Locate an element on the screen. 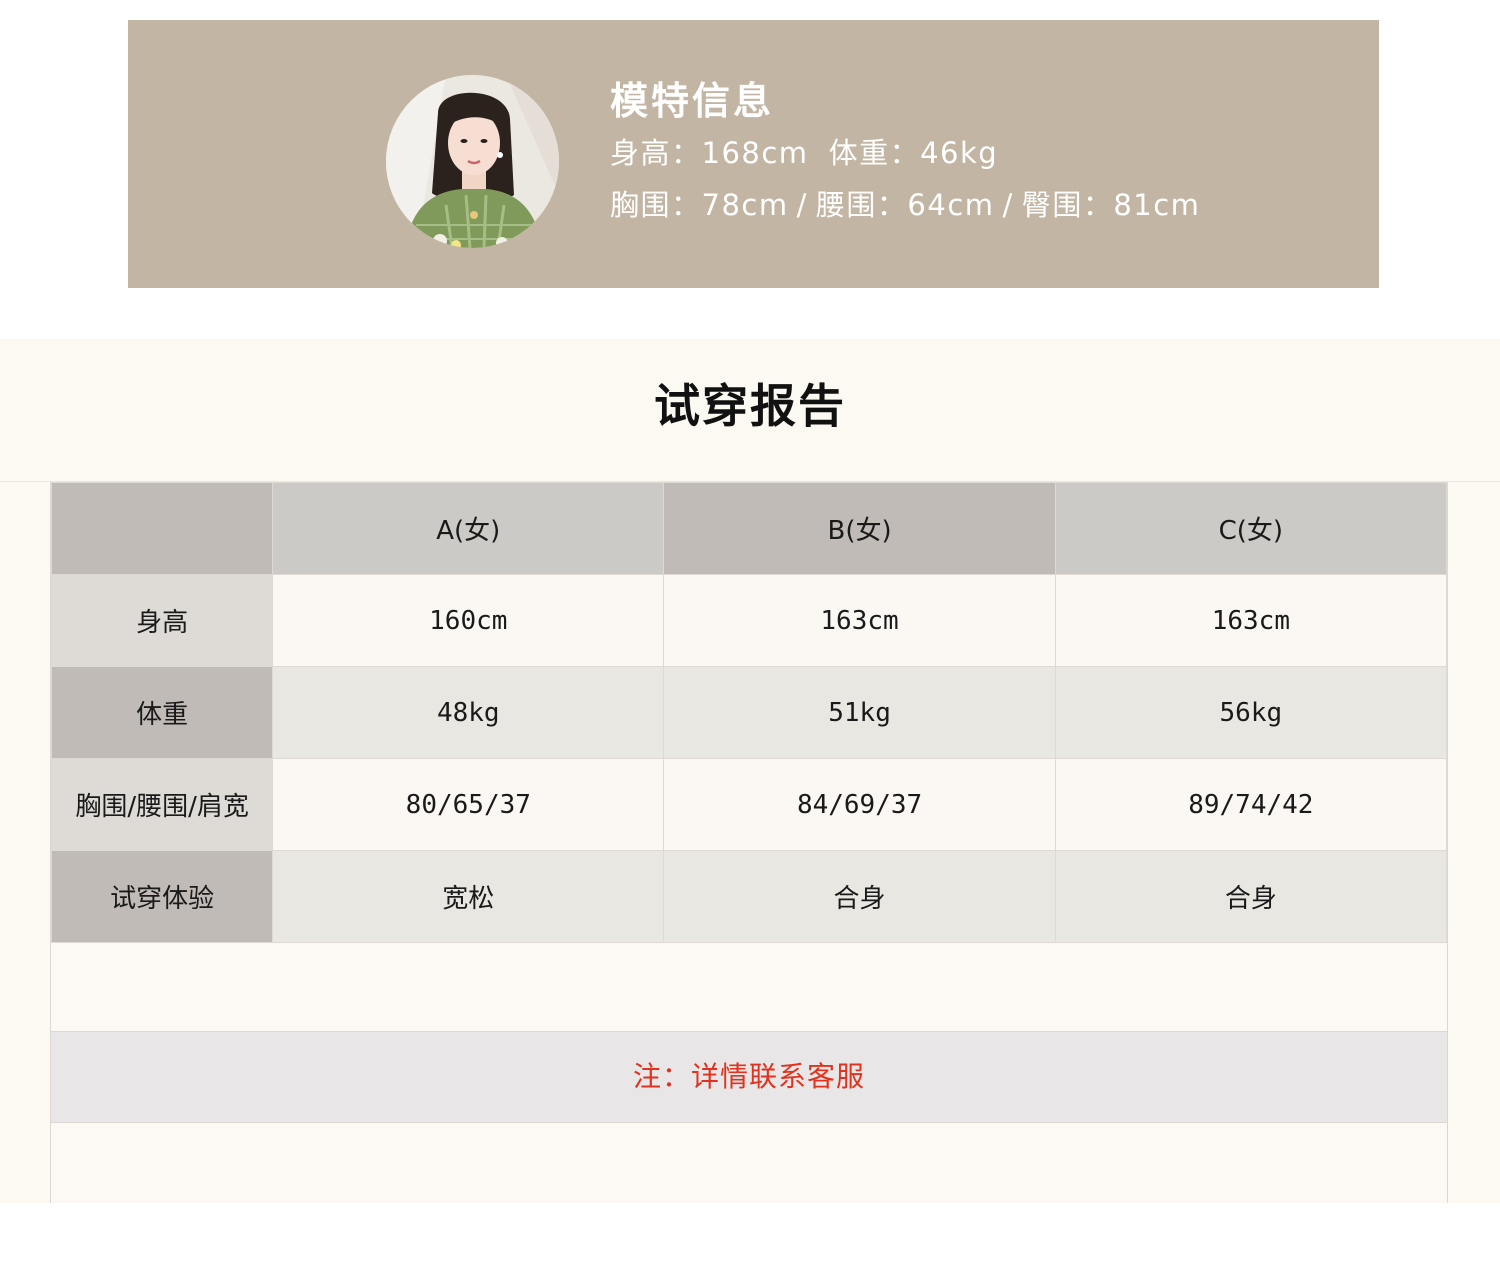  model-weight-value: 46kg is located at coordinates (959, 153).